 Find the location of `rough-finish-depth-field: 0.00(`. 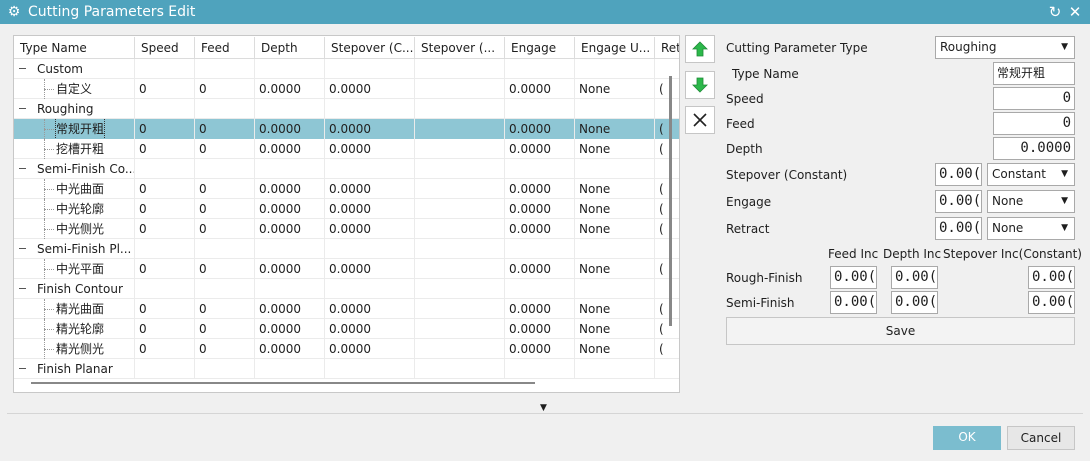

rough-finish-depth-field: 0.00( is located at coordinates (914, 277).